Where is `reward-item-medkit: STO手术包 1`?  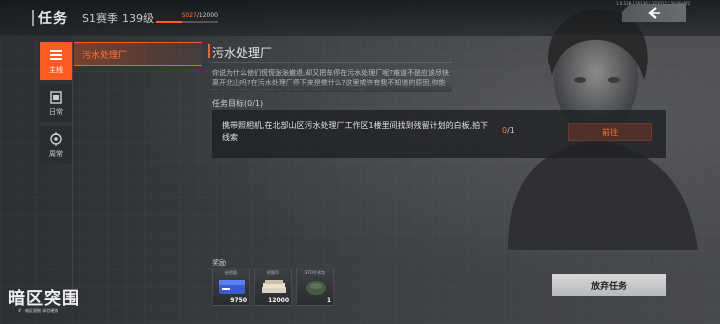
reward-item-medkit: STO手术包 1 is located at coordinates (315, 287).